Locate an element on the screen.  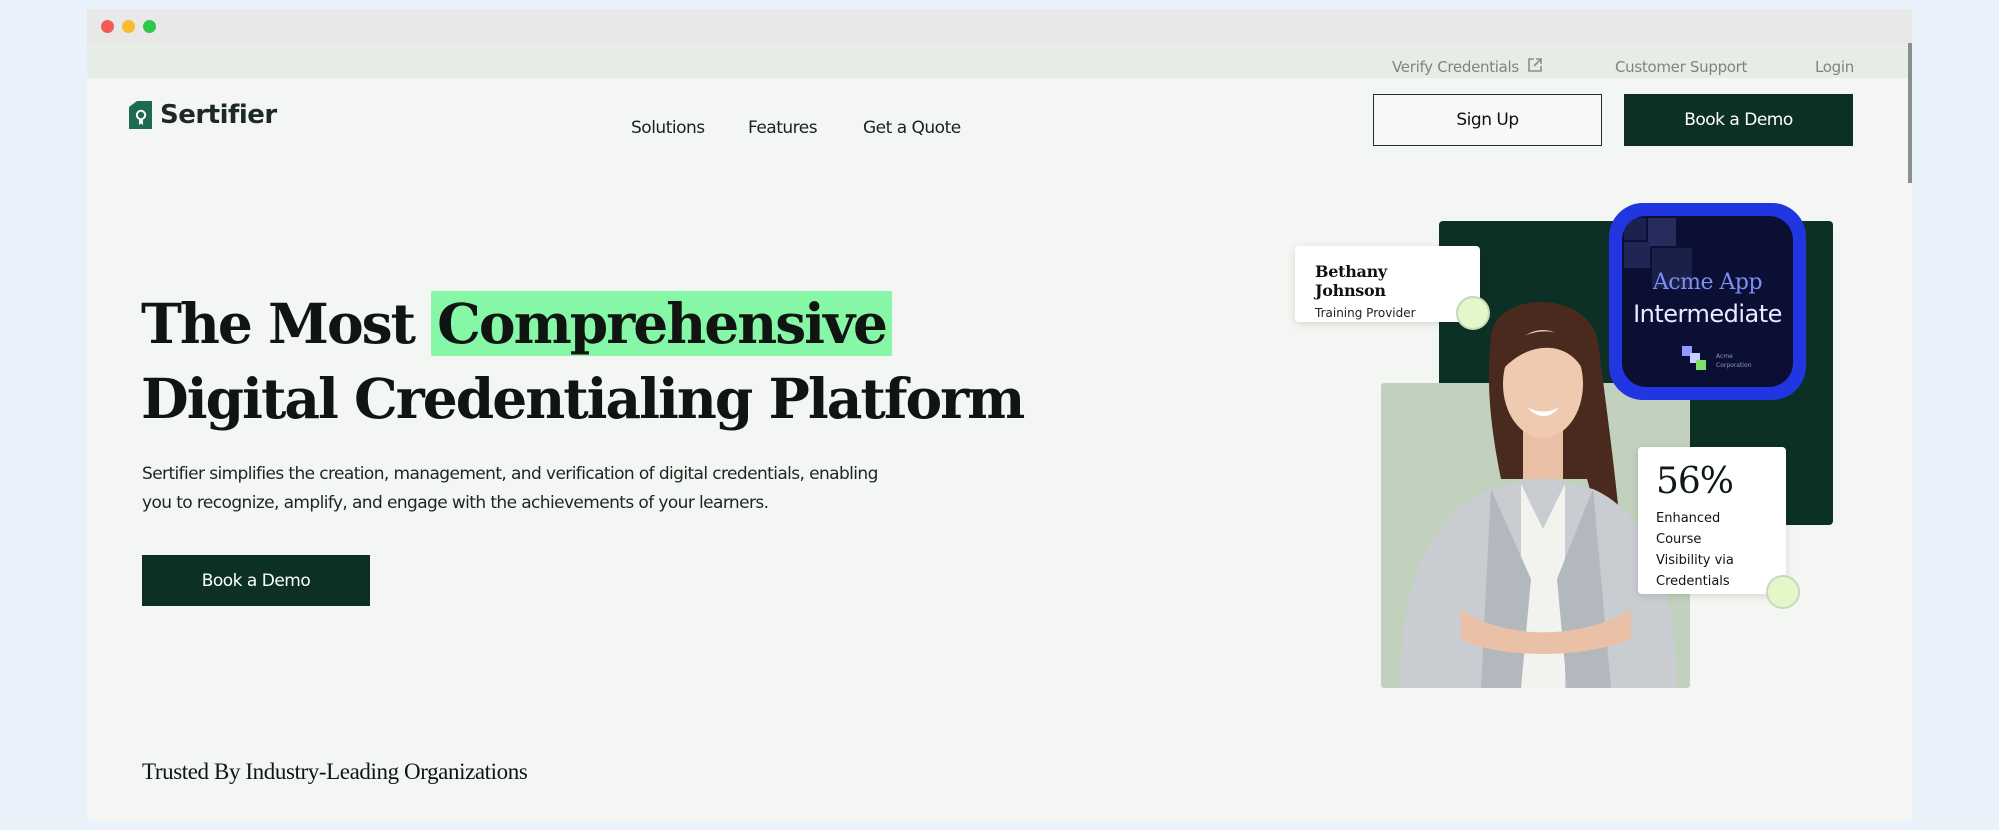
header-book-demo-button: Book a Demo is located at coordinates (1738, 120).